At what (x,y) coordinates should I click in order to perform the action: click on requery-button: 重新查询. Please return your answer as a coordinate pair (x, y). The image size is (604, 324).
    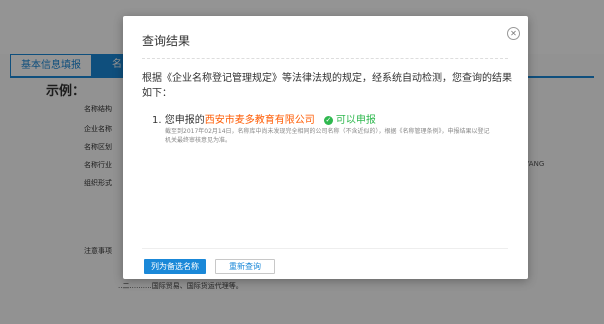
    Looking at the image, I should click on (245, 266).